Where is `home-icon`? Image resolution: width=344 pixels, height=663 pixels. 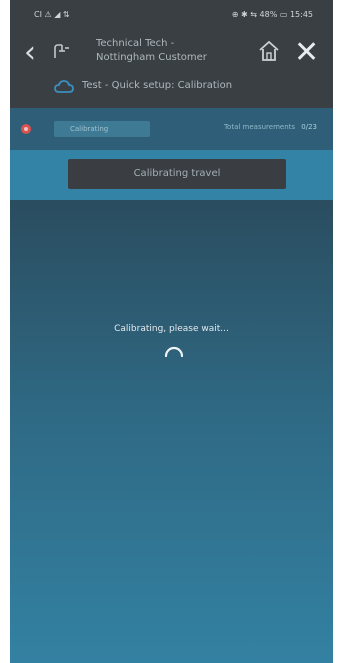 home-icon is located at coordinates (269, 51).